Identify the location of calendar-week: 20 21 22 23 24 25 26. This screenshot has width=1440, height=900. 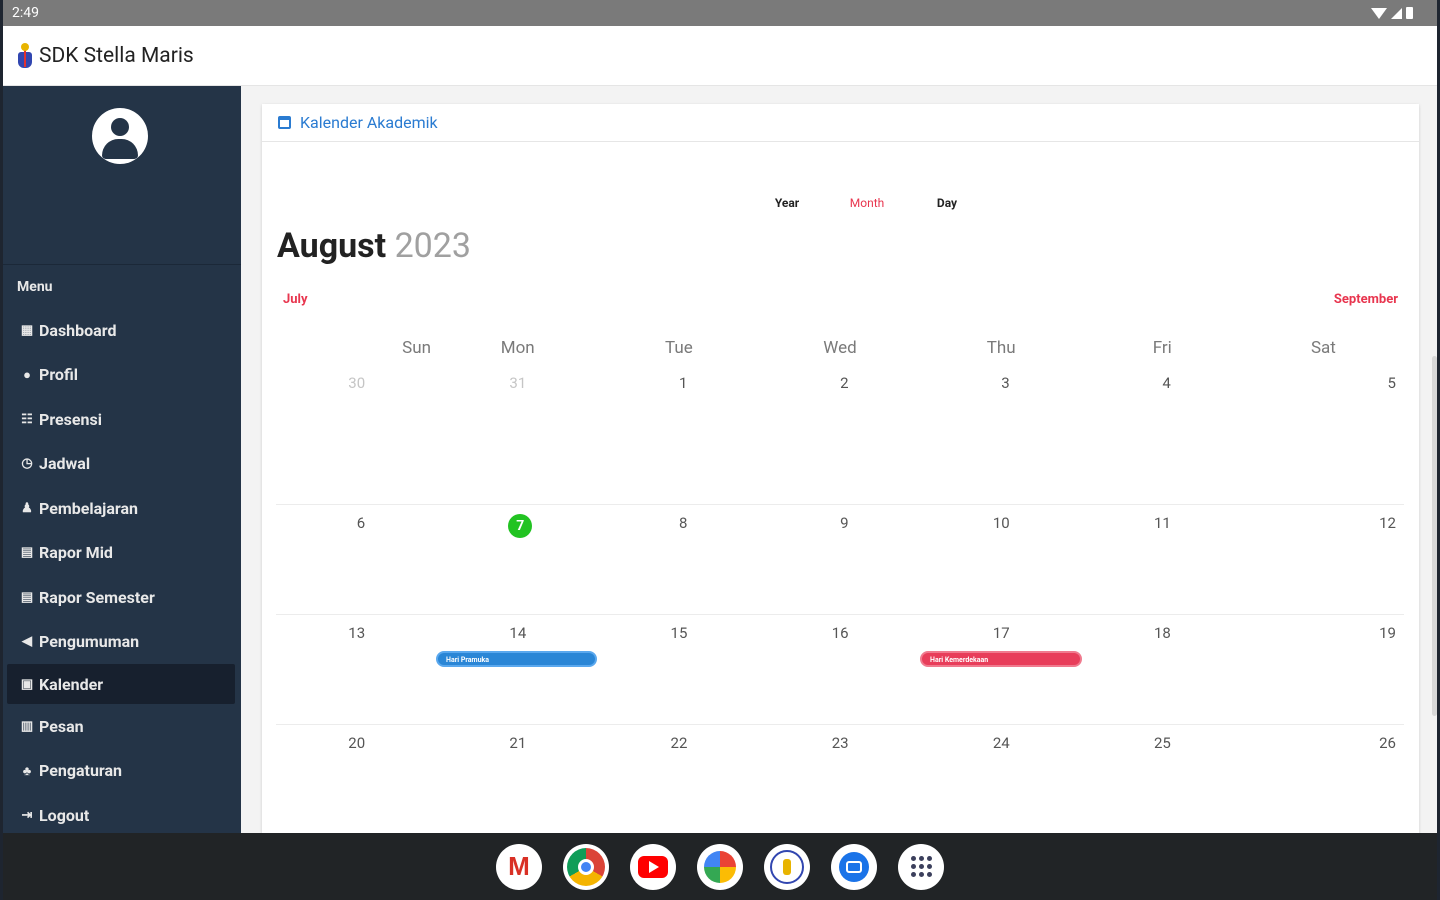
(840, 779).